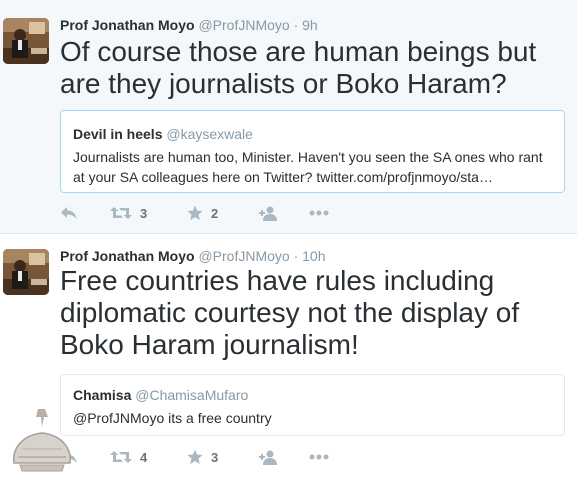 The height and width of the screenshot is (480, 577). Describe the element at coordinates (215, 457) in the screenshot. I see `favorite-count: 3` at that location.